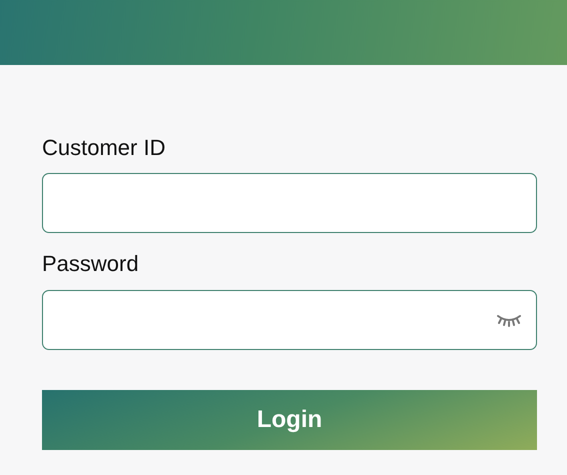  I want to click on field-label: Password, so click(91, 264).